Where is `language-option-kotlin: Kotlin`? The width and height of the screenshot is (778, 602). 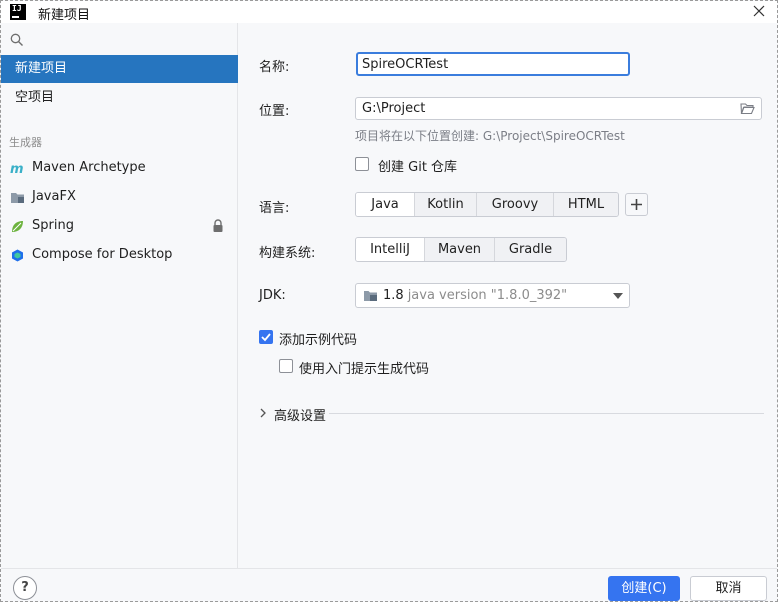 language-option-kotlin: Kotlin is located at coordinates (446, 204).